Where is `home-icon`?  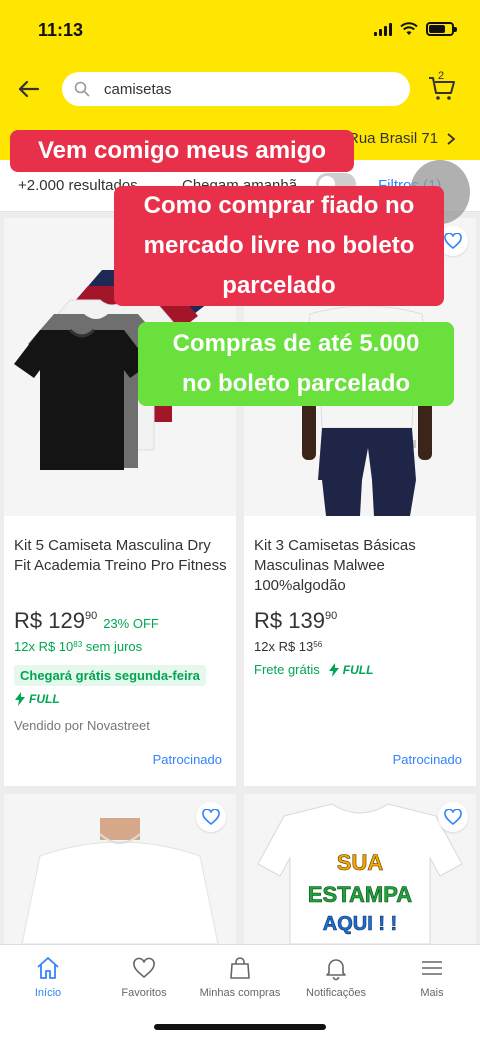 home-icon is located at coordinates (48, 968).